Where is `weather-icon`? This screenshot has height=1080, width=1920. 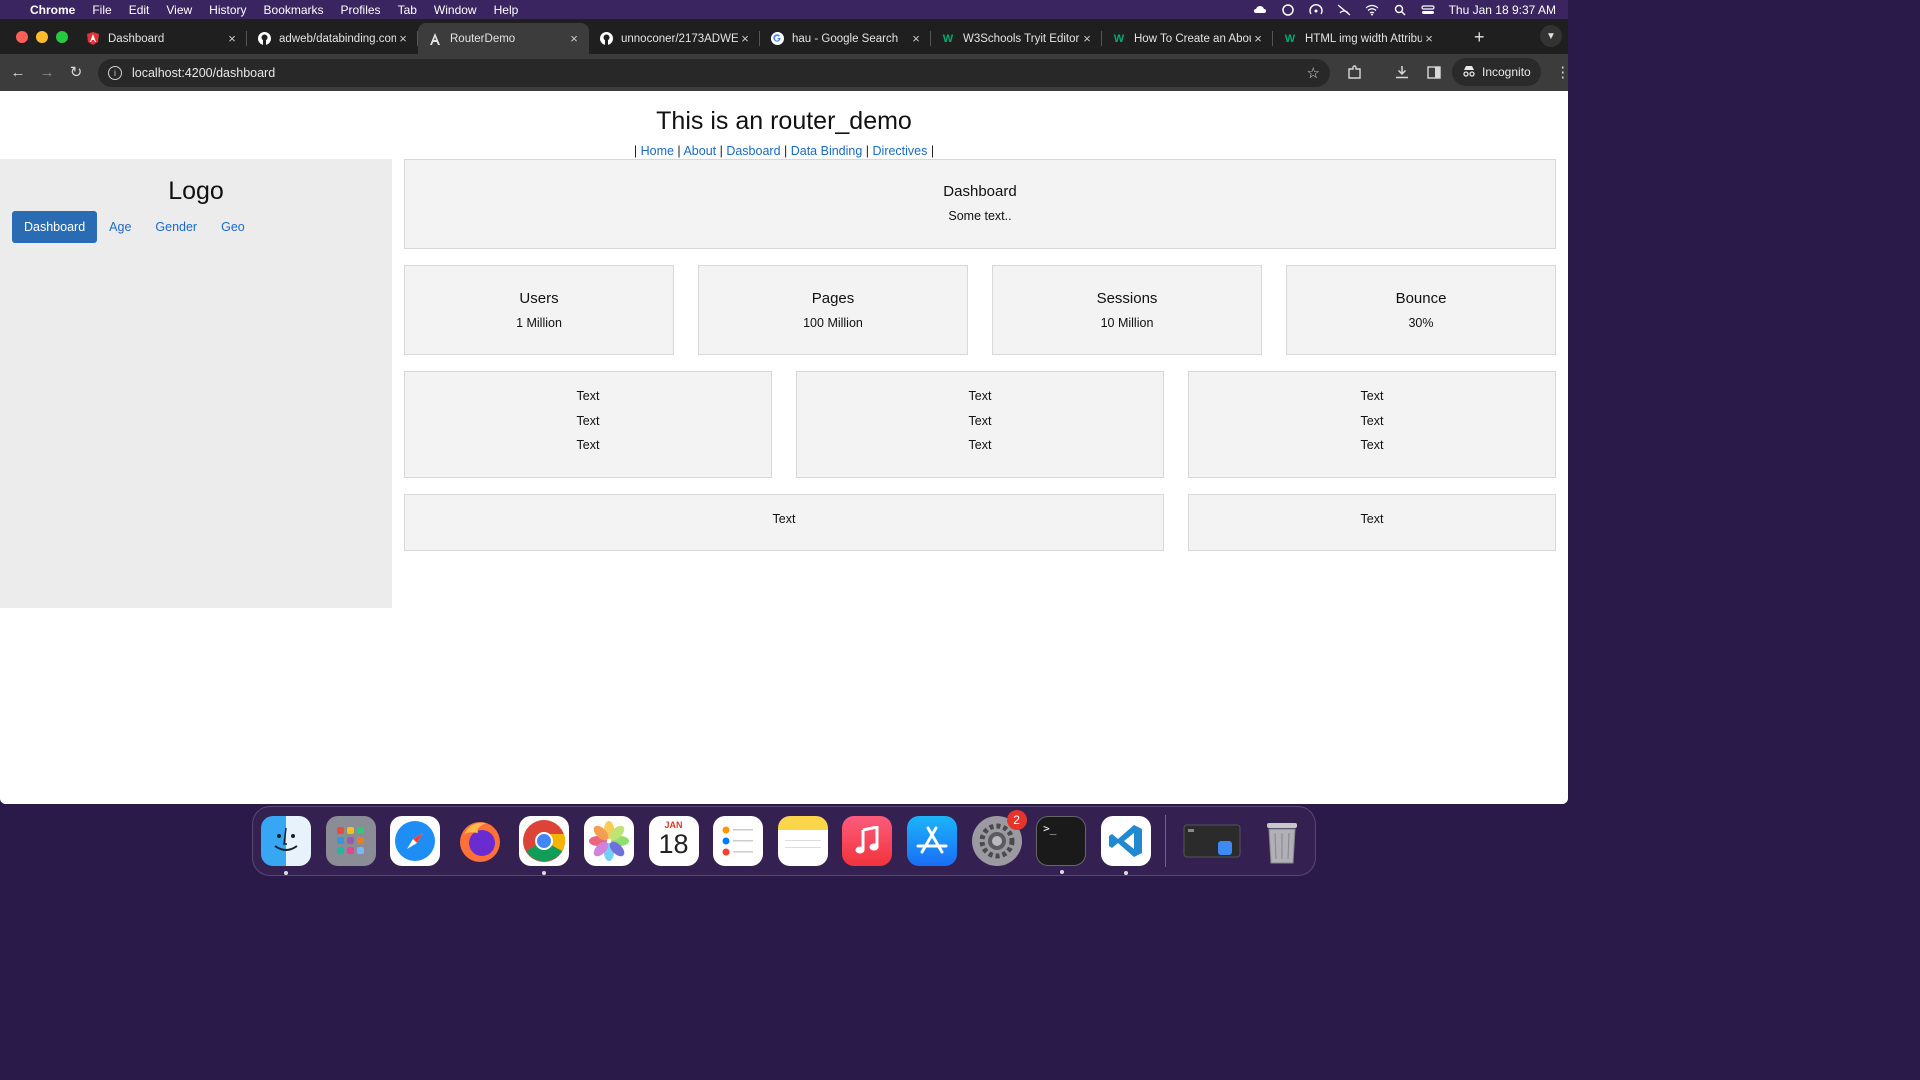 weather-icon is located at coordinates (1260, 9).